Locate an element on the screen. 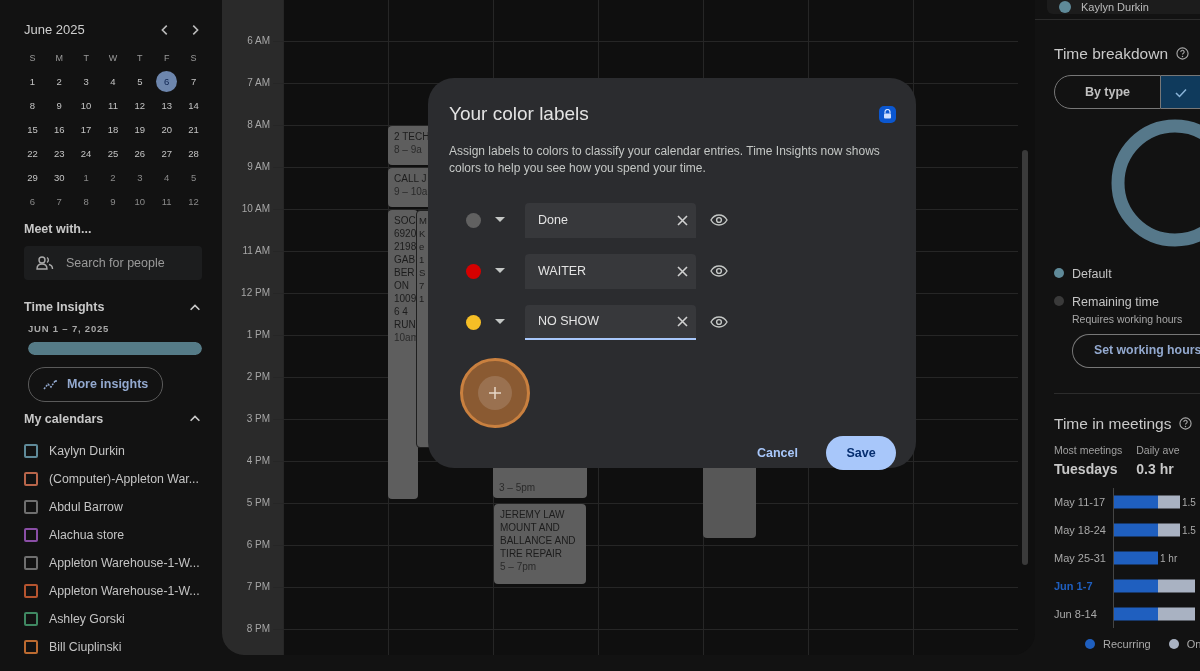  add-label-button is located at coordinates (495, 392).